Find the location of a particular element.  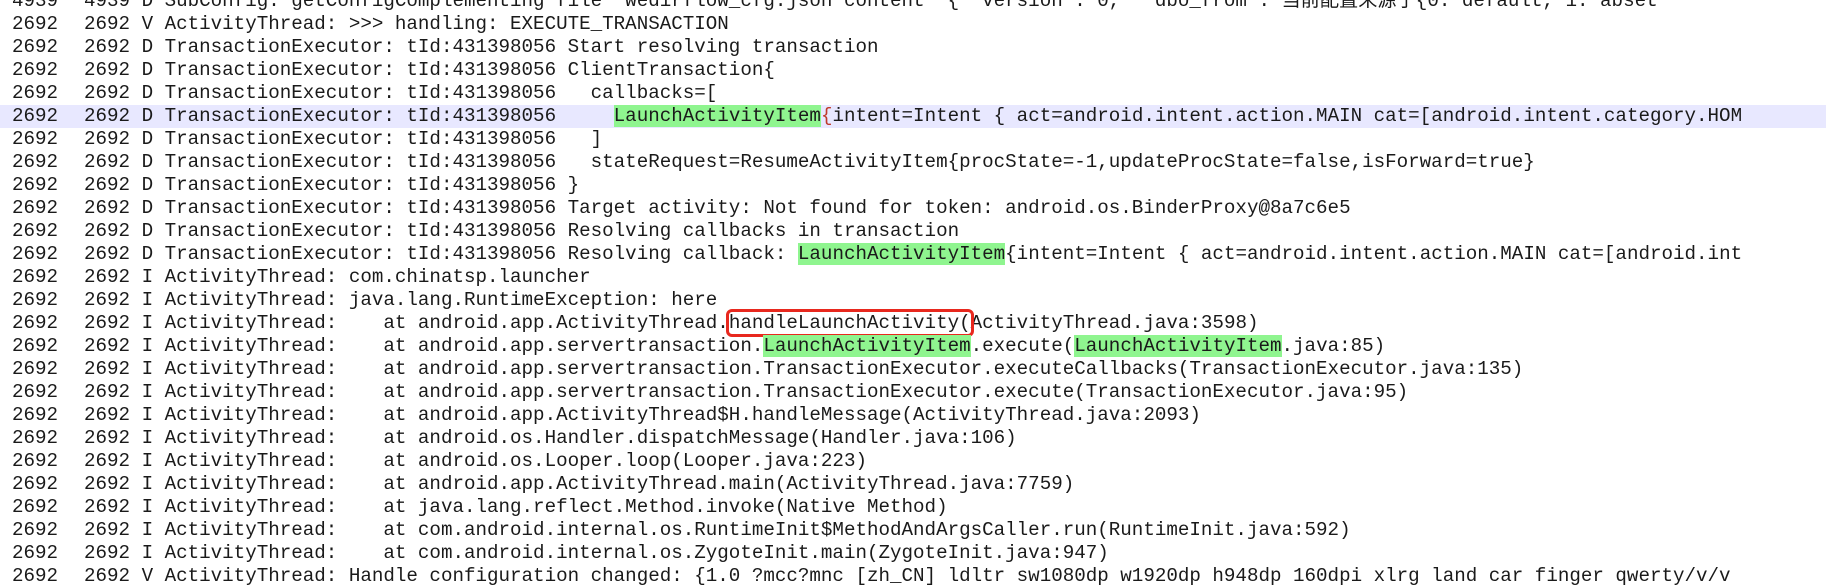

log-line-text: .execute( is located at coordinates (1022, 346).